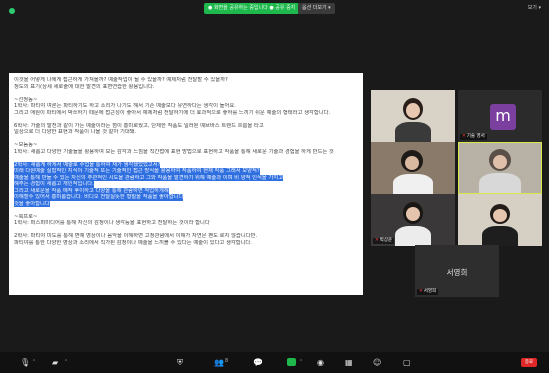 The width and height of the screenshot is (549, 373). I want to click on screen-share-banner: ● 화면을 공유하는 중입니다 ● 공유 중지, so click(252, 8).